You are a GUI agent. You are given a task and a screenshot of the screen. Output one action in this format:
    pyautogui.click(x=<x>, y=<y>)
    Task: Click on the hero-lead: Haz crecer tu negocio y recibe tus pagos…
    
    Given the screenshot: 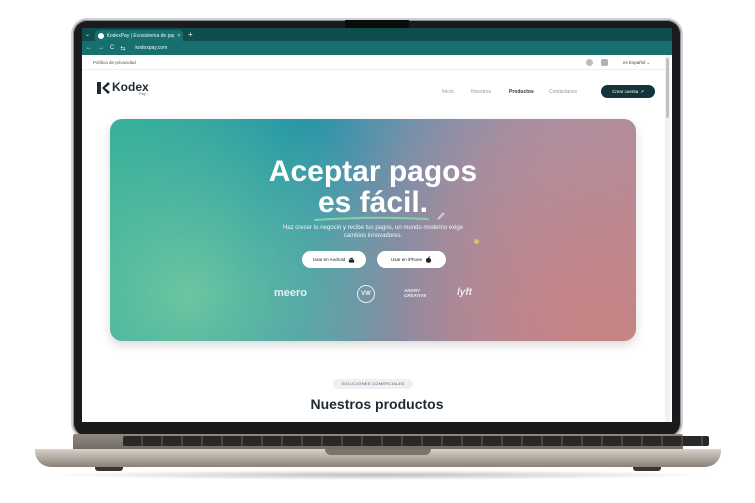 What is the action you would take?
    pyautogui.click(x=373, y=232)
    